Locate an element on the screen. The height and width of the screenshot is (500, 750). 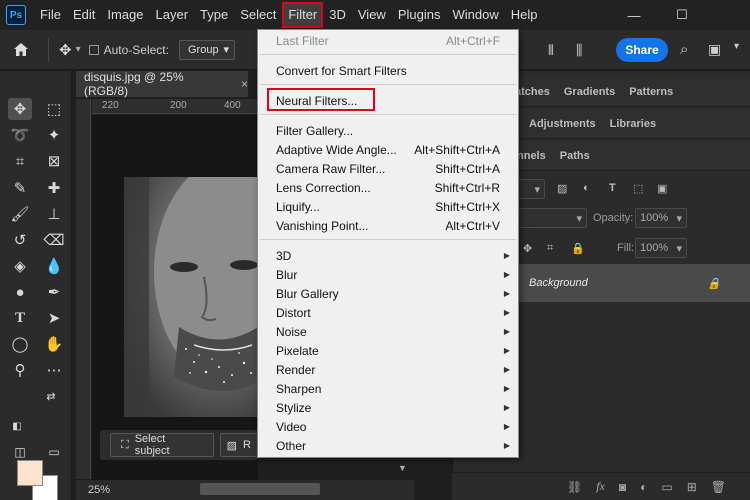
remove-background-button: ▨ R is located at coordinates (238, 445).